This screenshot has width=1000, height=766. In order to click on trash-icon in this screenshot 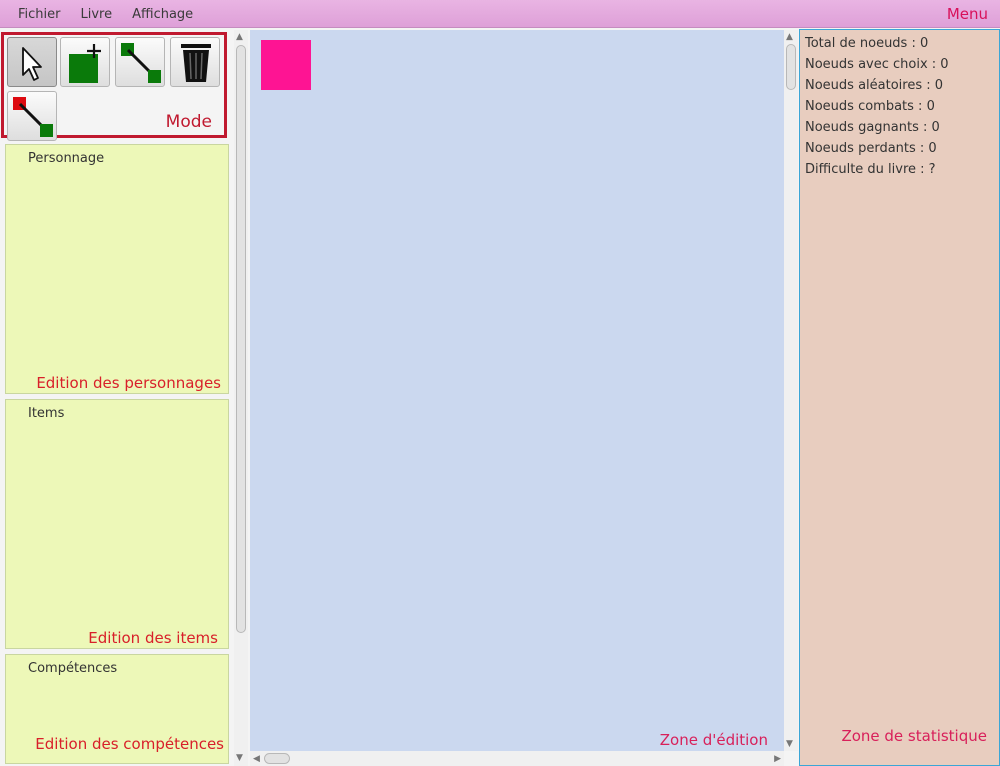, I will do `click(196, 63)`.